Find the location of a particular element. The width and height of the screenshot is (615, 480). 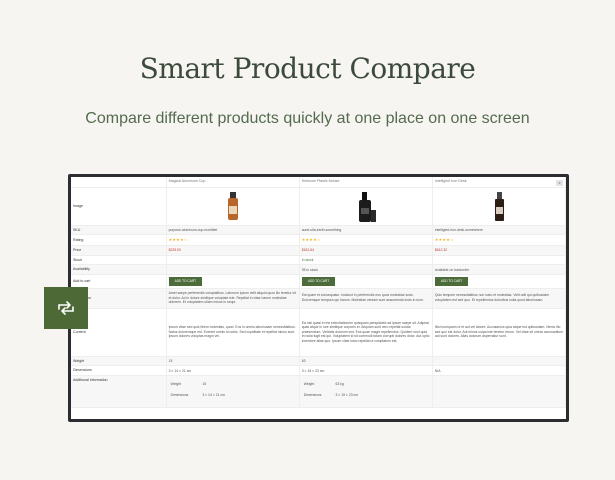

row-label: Stock is located at coordinates (119, 260).